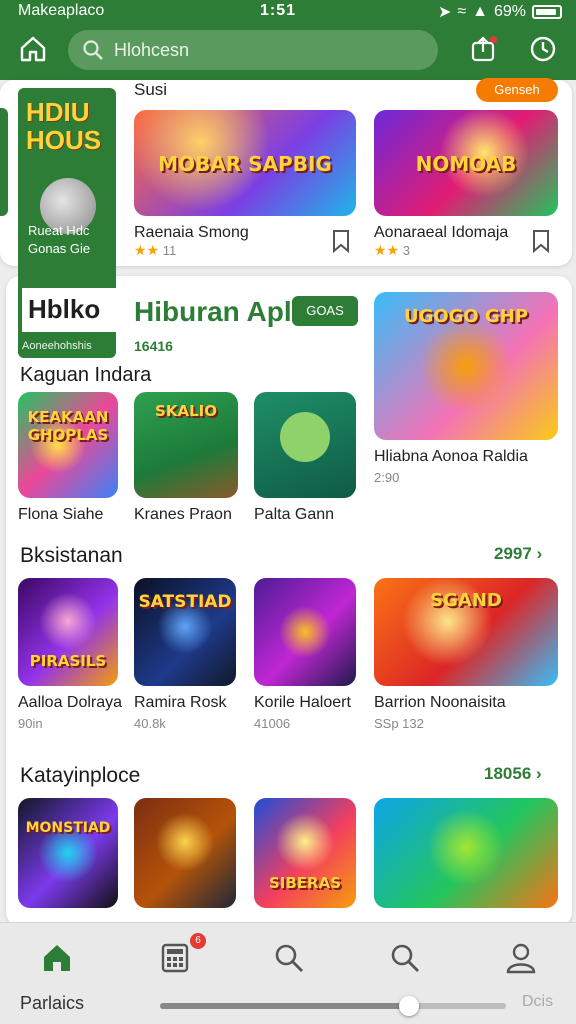 This screenshot has height=1024, width=576. I want to click on thumbnail-art-text: SKALIO, so click(186, 411).